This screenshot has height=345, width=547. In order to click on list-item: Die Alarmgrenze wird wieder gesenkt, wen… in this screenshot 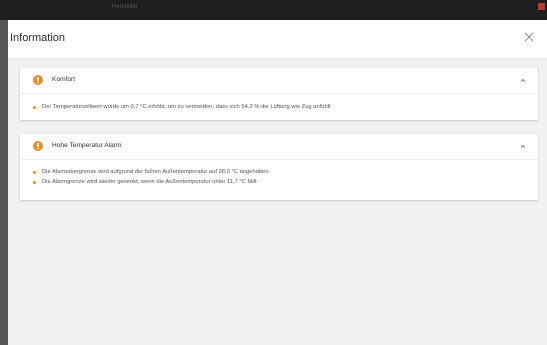, I will do `click(145, 182)`.